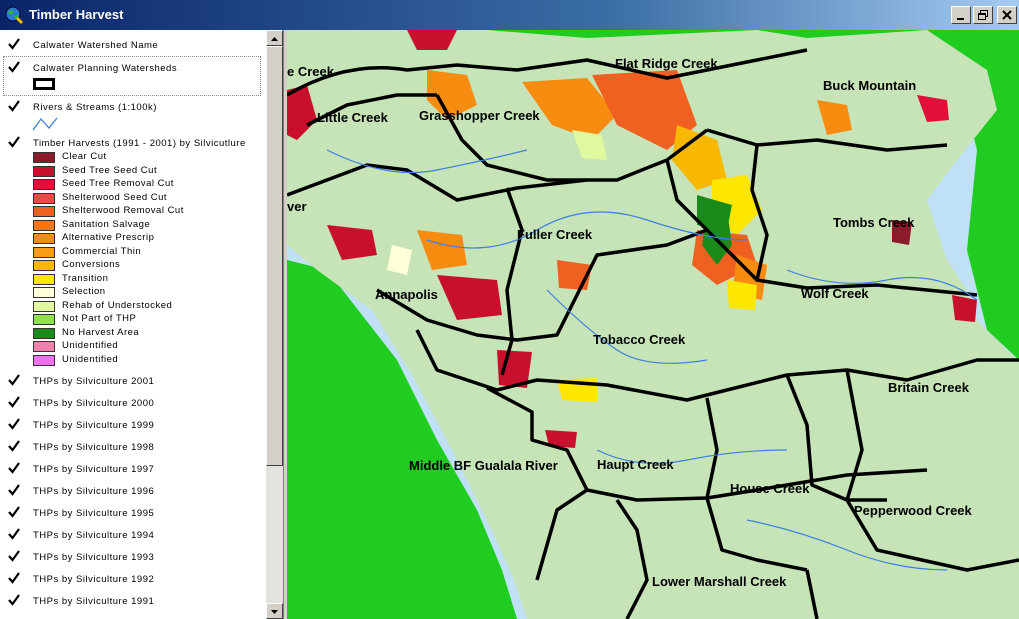  Describe the element at coordinates (742, 295) in the screenshot. I see `harvest-polygon` at that location.